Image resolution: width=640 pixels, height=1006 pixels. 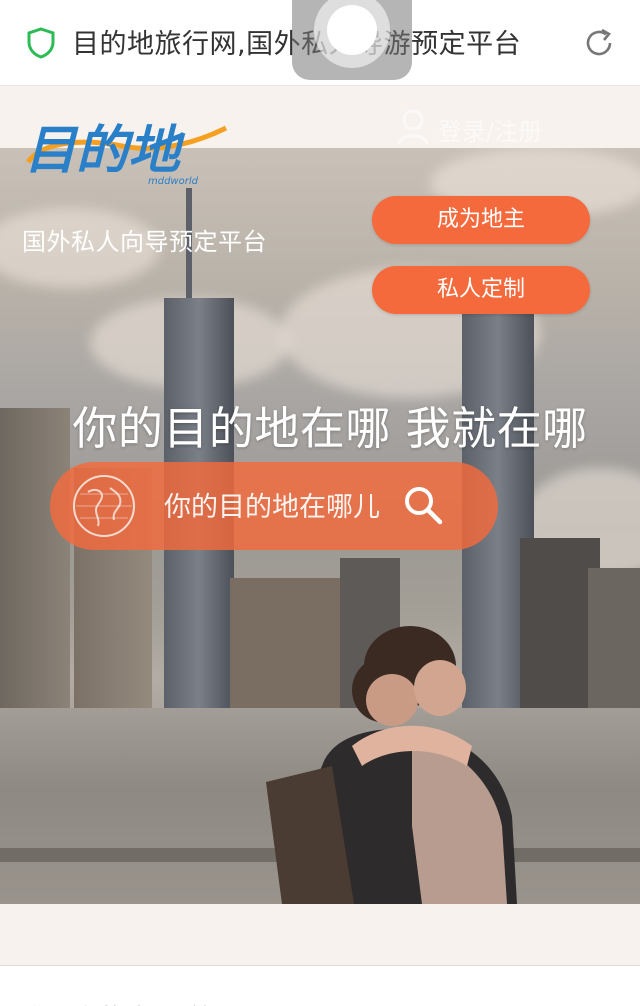 What do you see at coordinates (144, 242) in the screenshot?
I see `hero-tagline: 国外私人向导预定平台` at bounding box center [144, 242].